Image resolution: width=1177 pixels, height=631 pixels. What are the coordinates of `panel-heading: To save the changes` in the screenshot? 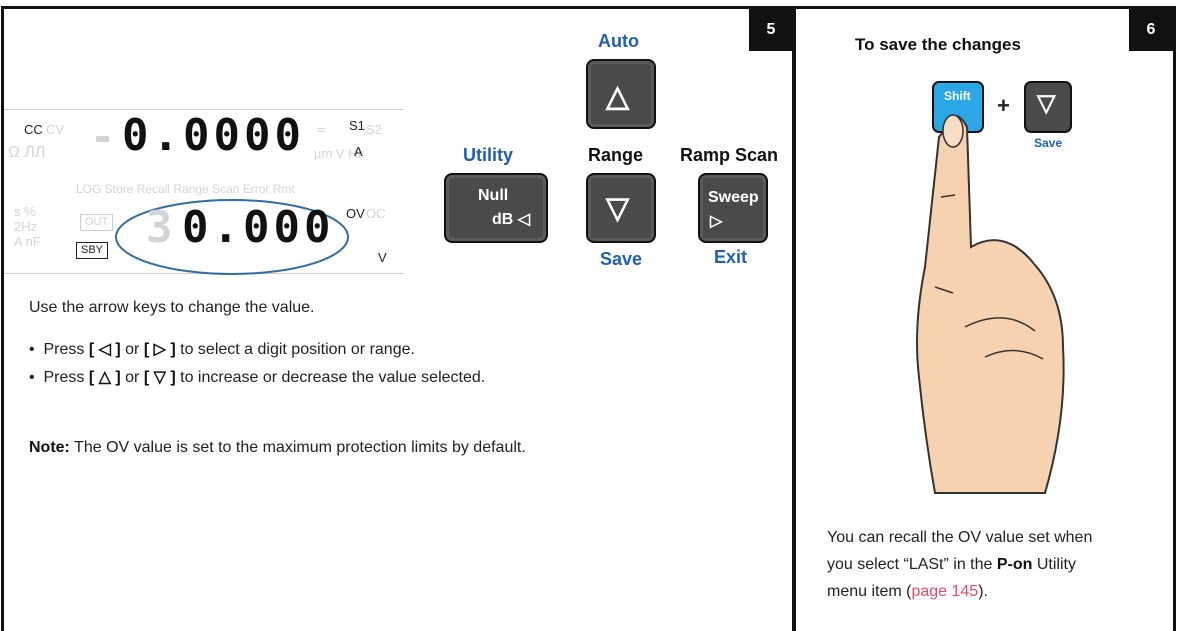 It's located at (938, 44).